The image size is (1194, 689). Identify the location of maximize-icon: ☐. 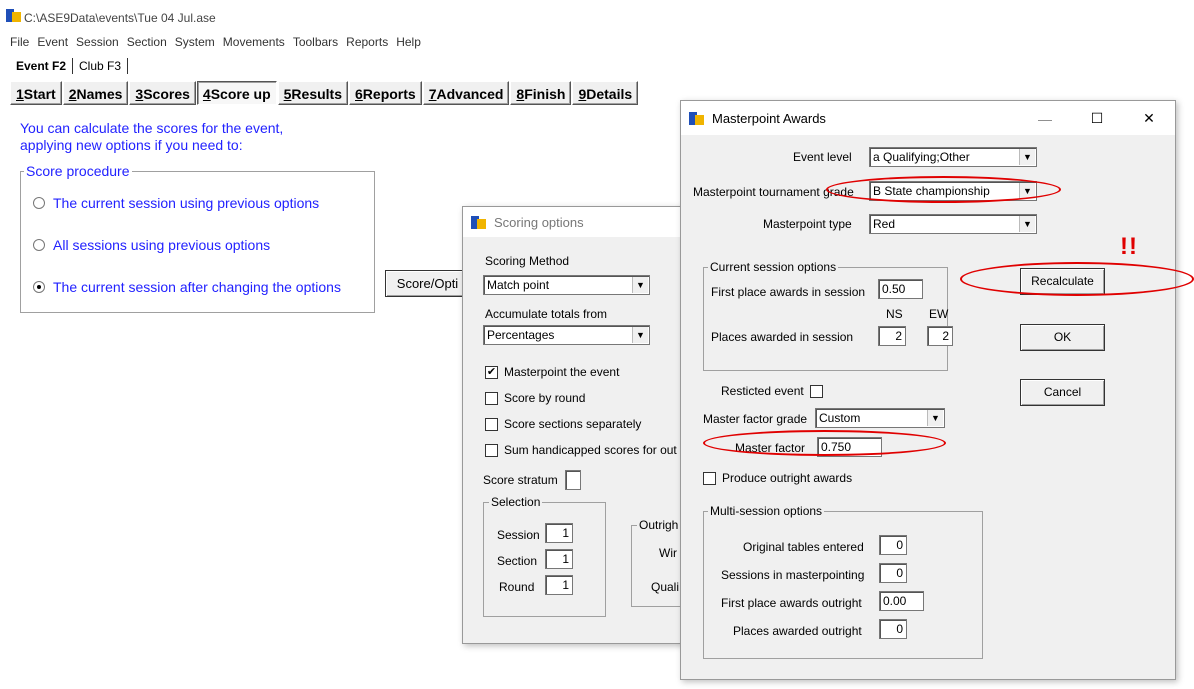
(1097, 118).